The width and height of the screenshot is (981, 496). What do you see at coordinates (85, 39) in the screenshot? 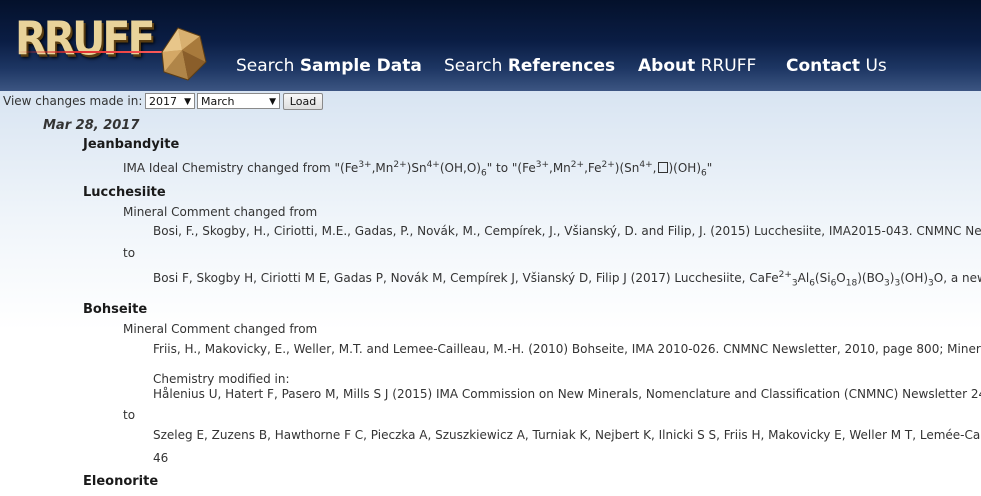
I see `rruff-logo: RRUFF` at bounding box center [85, 39].